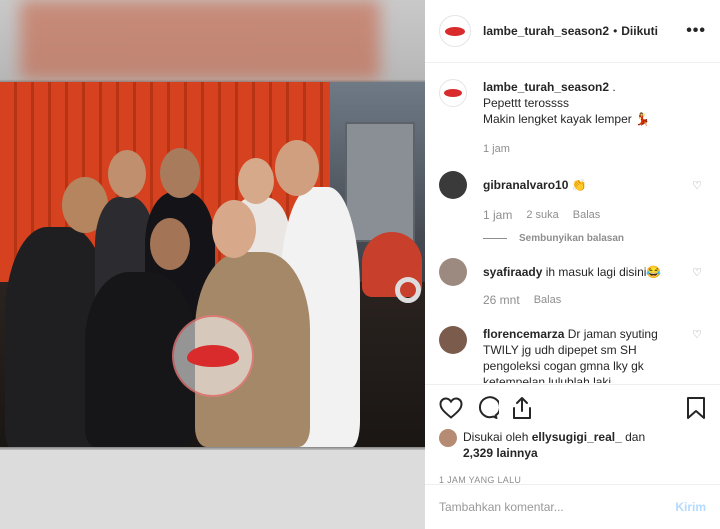 The width and height of the screenshot is (720, 529). What do you see at coordinates (635, 437) in the screenshot?
I see `liked-by-and: dan` at bounding box center [635, 437].